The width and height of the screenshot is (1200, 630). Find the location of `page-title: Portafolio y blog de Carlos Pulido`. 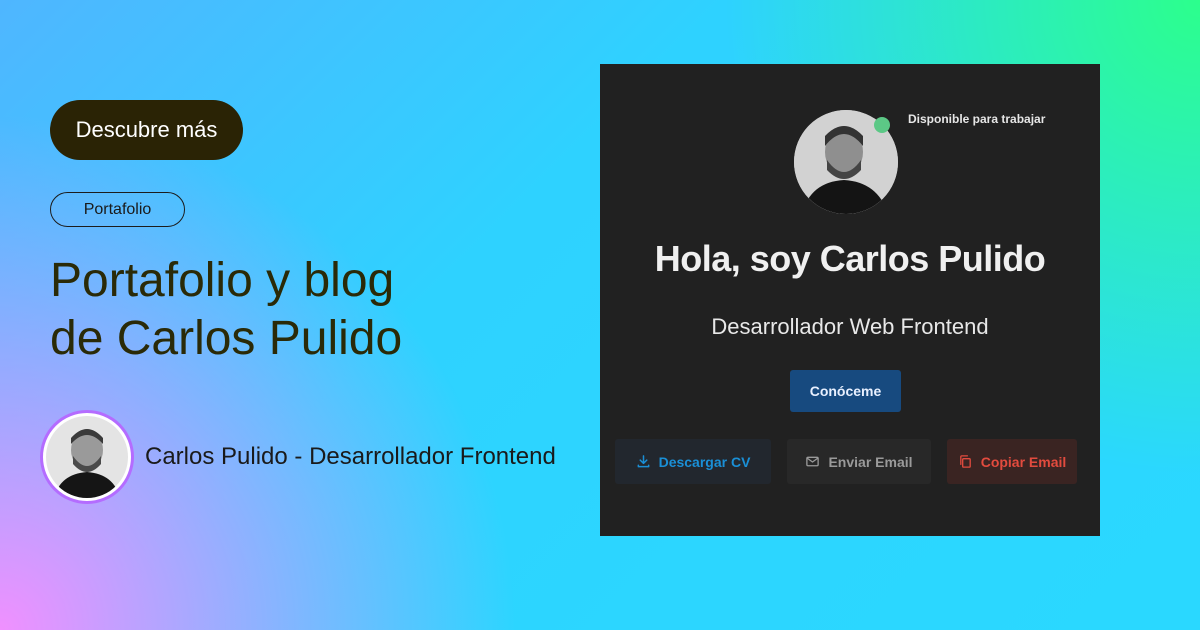

page-title: Portafolio y blog de Carlos Pulido is located at coordinates (300, 310).